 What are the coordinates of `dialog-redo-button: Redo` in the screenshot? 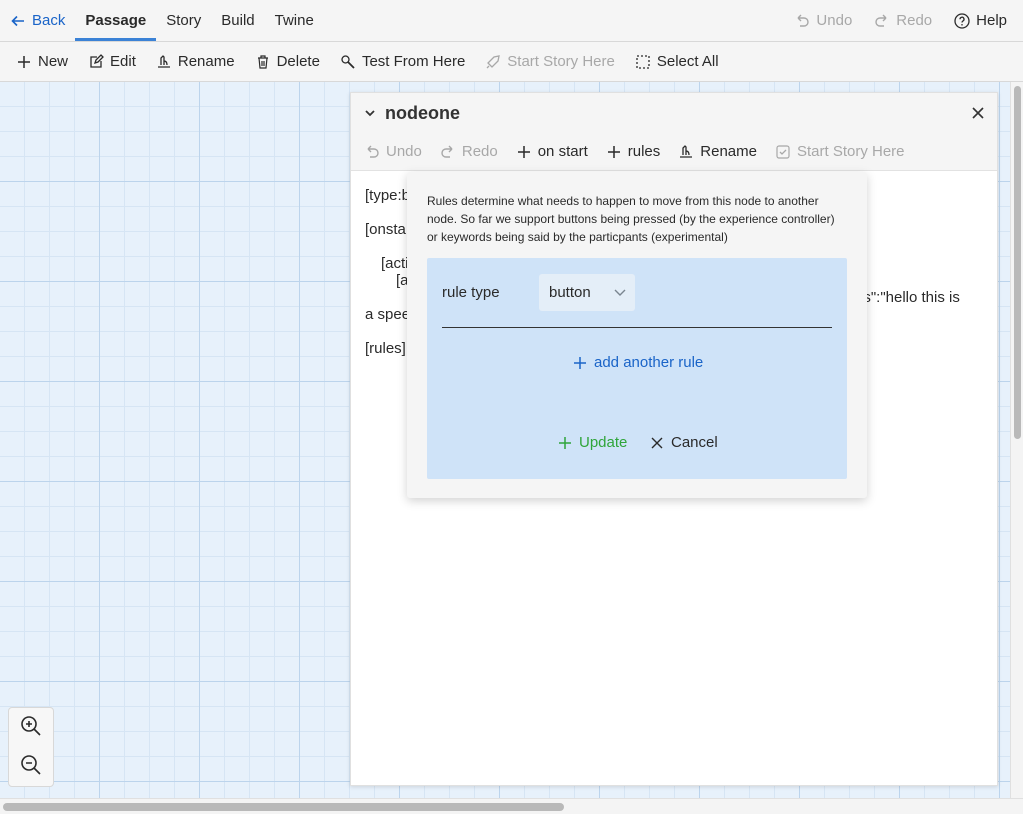 It's located at (469, 151).